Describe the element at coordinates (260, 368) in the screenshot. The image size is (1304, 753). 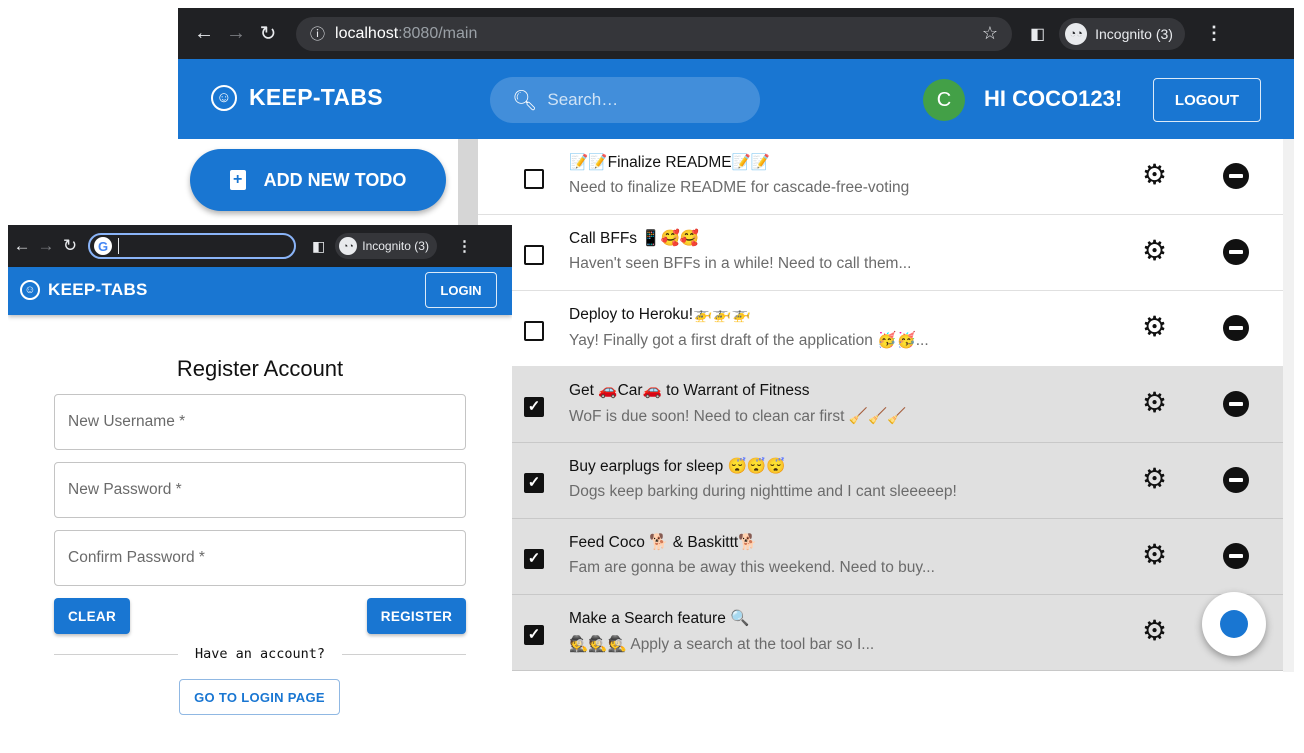
I see `register-title: Register Account` at that location.